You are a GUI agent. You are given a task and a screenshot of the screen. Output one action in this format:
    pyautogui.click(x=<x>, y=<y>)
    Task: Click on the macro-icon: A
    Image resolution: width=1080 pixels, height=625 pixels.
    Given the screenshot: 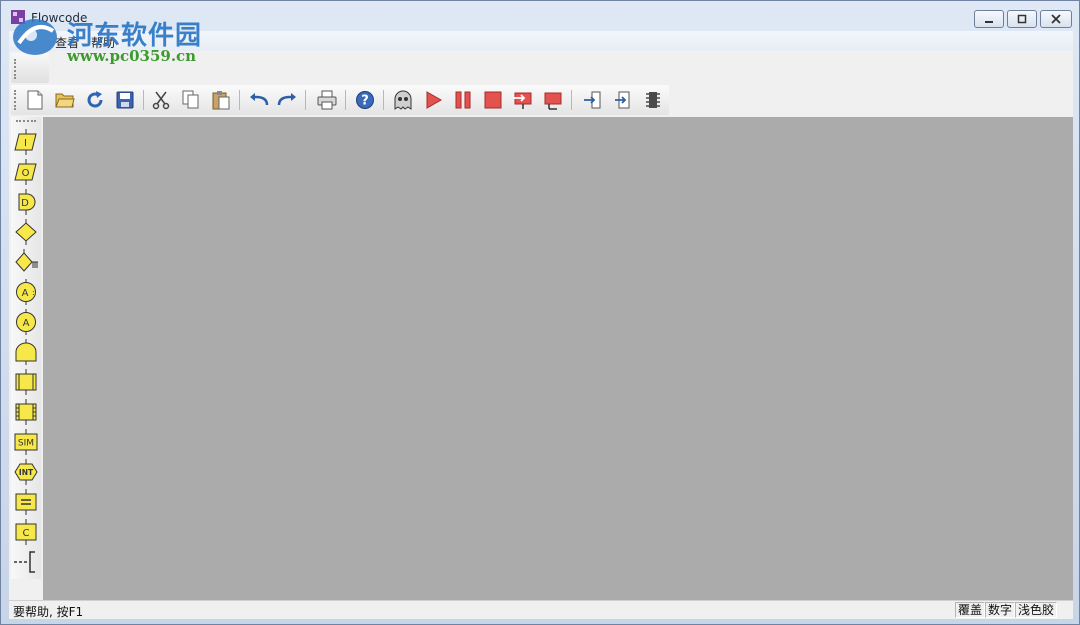 What is the action you would take?
    pyautogui.click(x=26, y=322)
    